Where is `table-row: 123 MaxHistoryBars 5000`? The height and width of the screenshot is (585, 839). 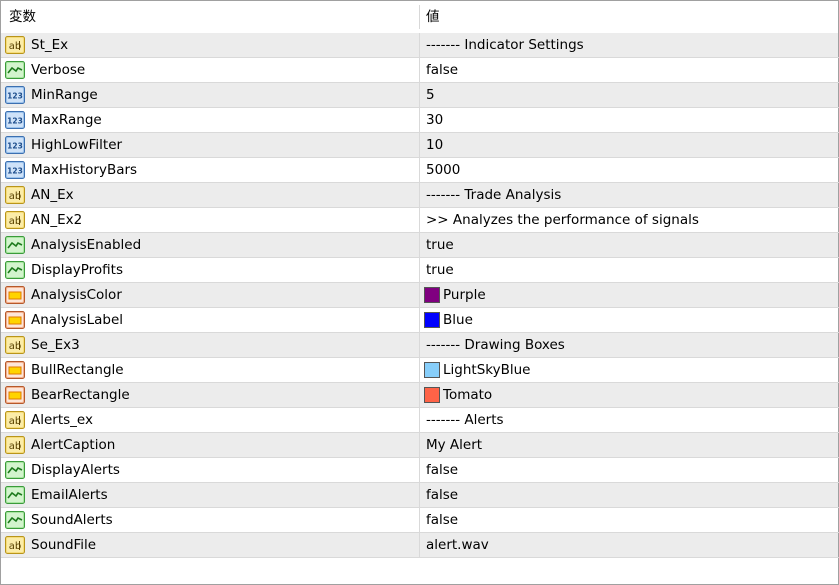 table-row: 123 MaxHistoryBars 5000 is located at coordinates (420, 170).